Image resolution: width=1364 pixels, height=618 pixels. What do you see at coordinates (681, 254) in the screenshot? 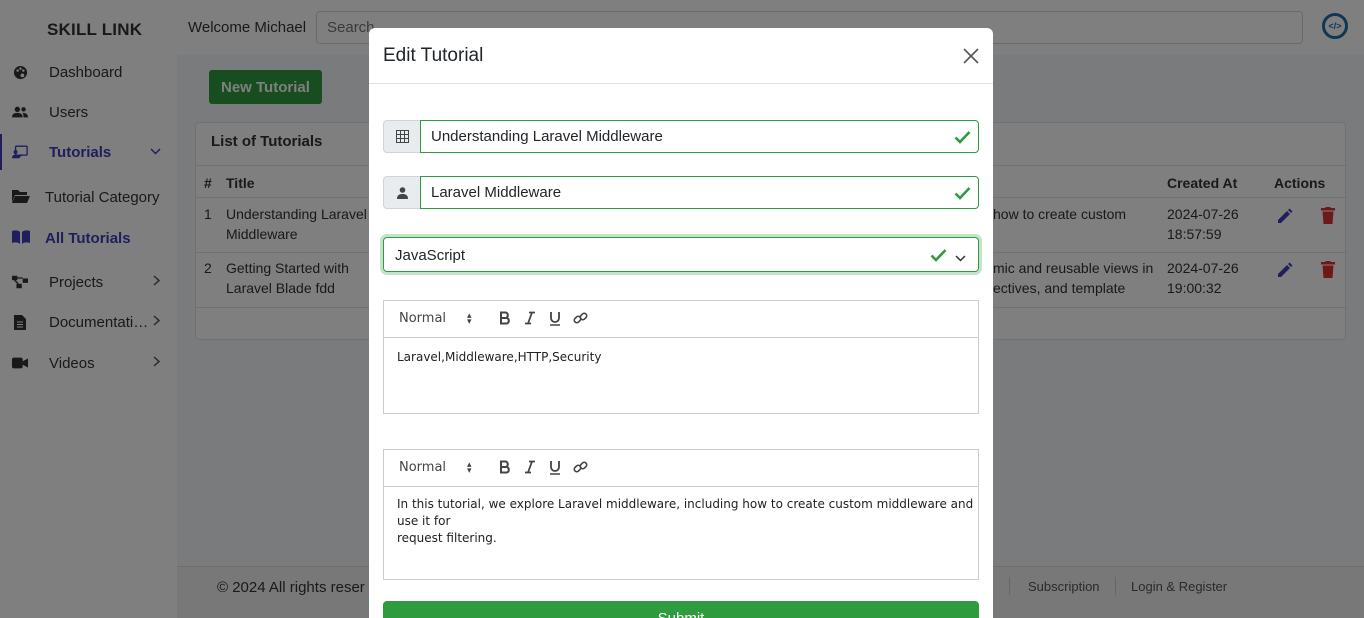
I see `category-select: JavaScript` at bounding box center [681, 254].